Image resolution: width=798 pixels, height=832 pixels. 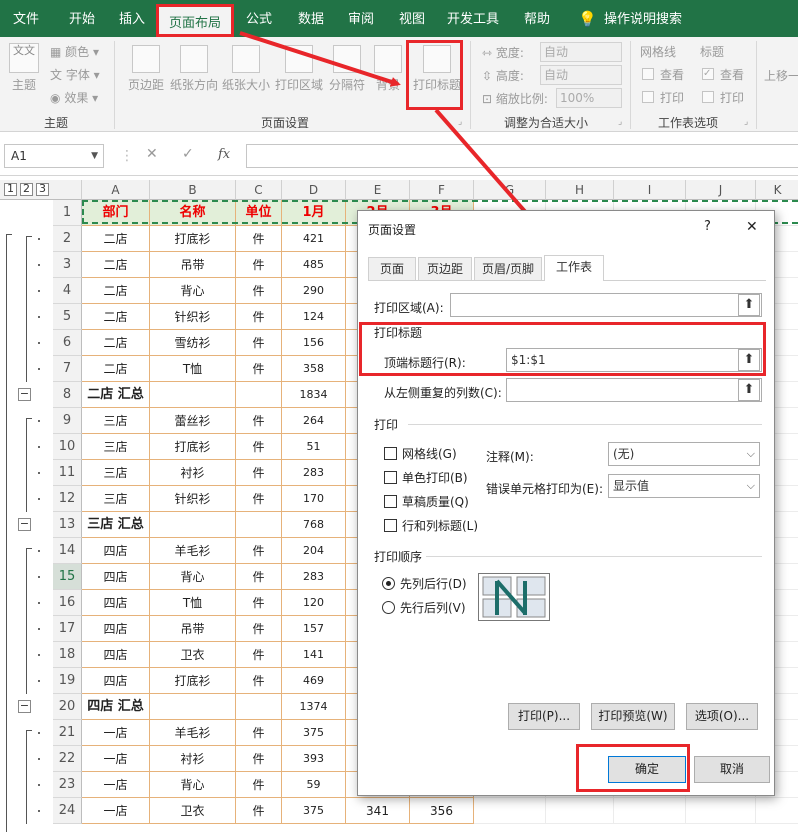 I want to click on down-then-over-radio, so click(x=388, y=583).